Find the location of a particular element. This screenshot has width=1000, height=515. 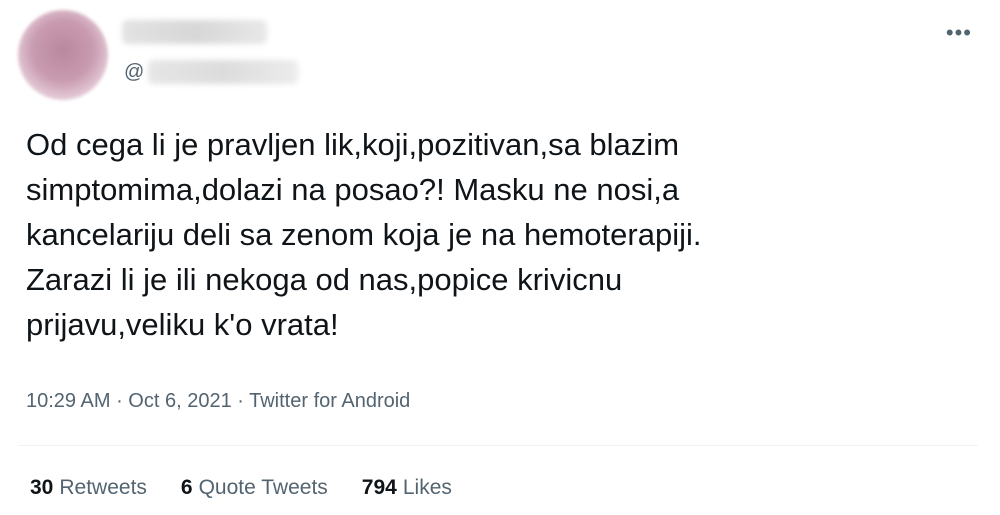

quote-tweets-count: 6 is located at coordinates (186, 487).